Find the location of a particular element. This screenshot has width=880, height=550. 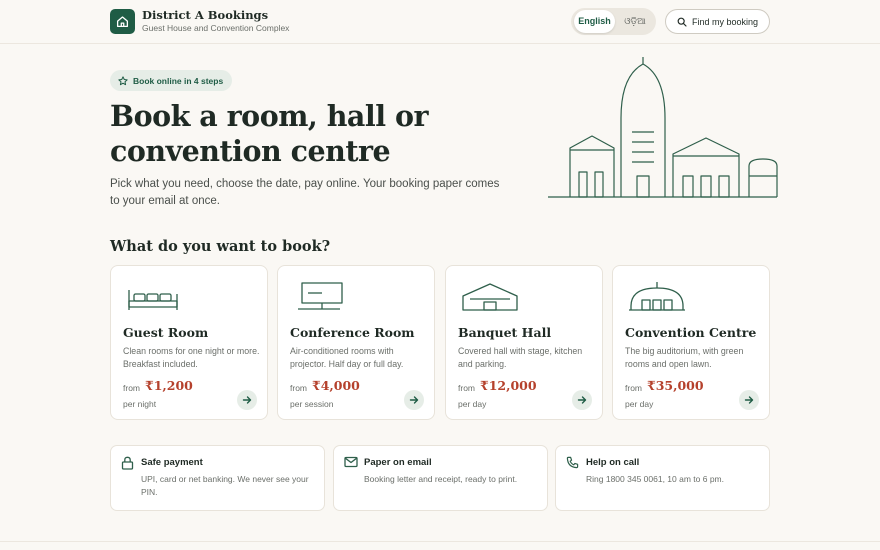

dome-auditorium-icon is located at coordinates (657, 296).